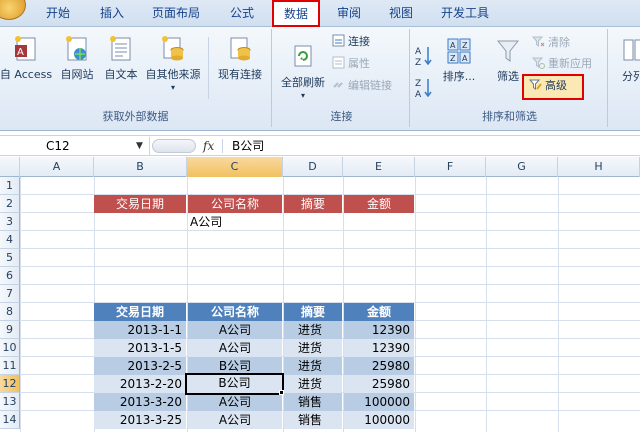 This screenshot has height=432, width=640. Describe the element at coordinates (248, 146) in the screenshot. I see `formula-input: B公司` at that location.